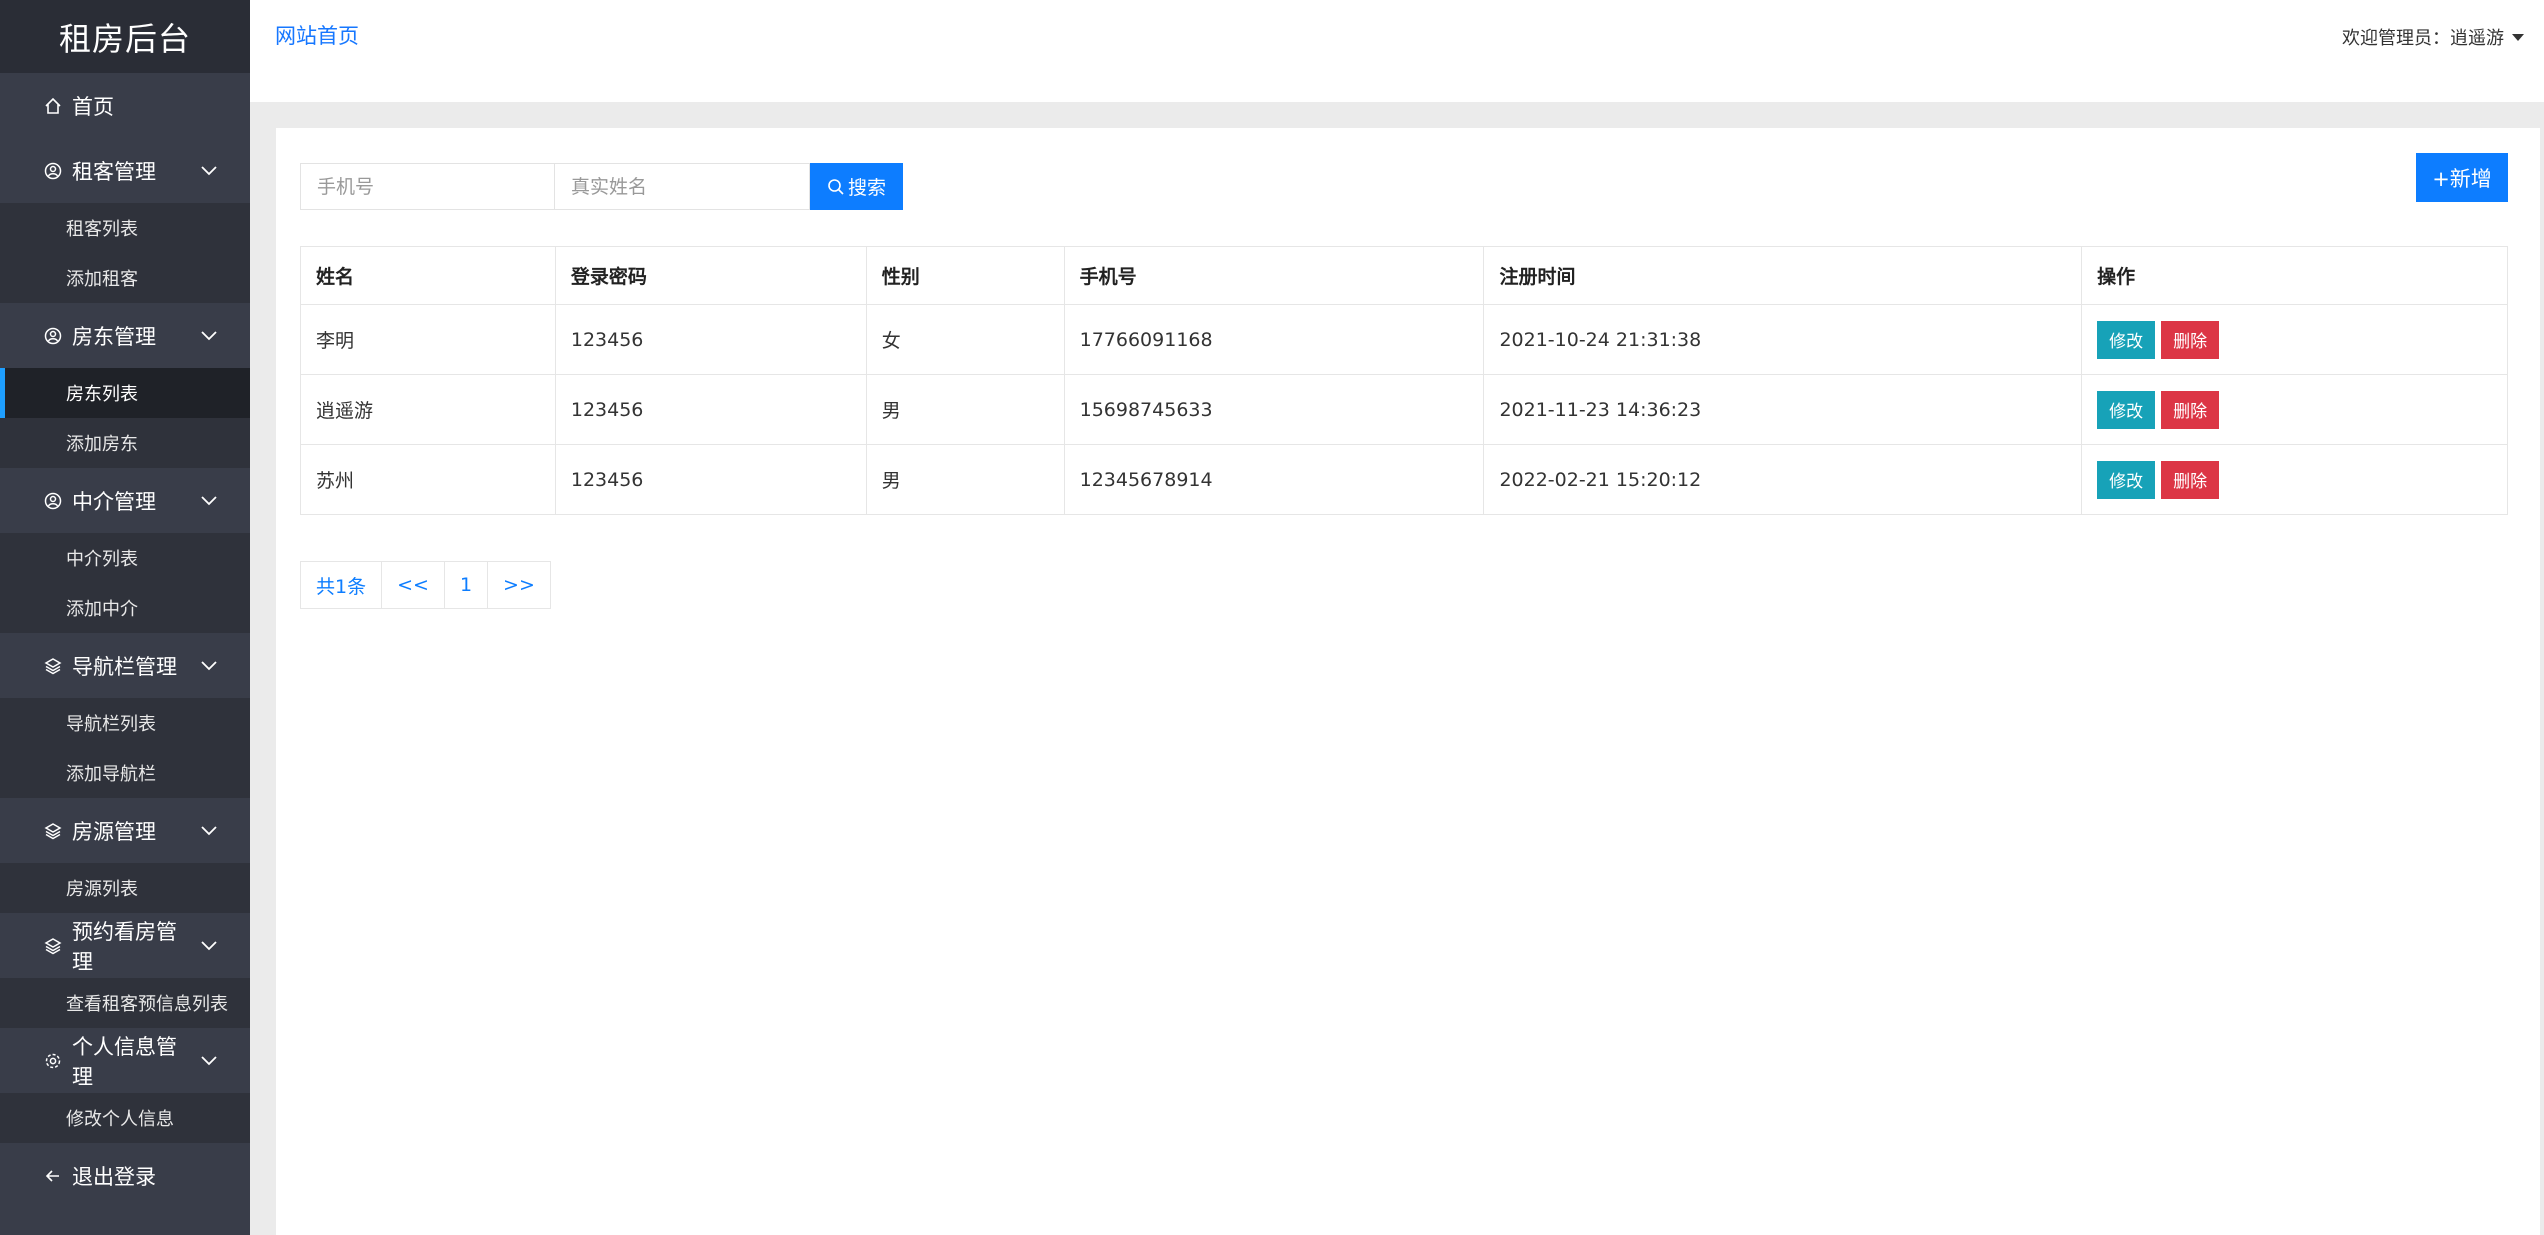 The width and height of the screenshot is (2544, 1235). Describe the element at coordinates (428, 409) in the screenshot. I see `cell-name: 逍遥游` at that location.